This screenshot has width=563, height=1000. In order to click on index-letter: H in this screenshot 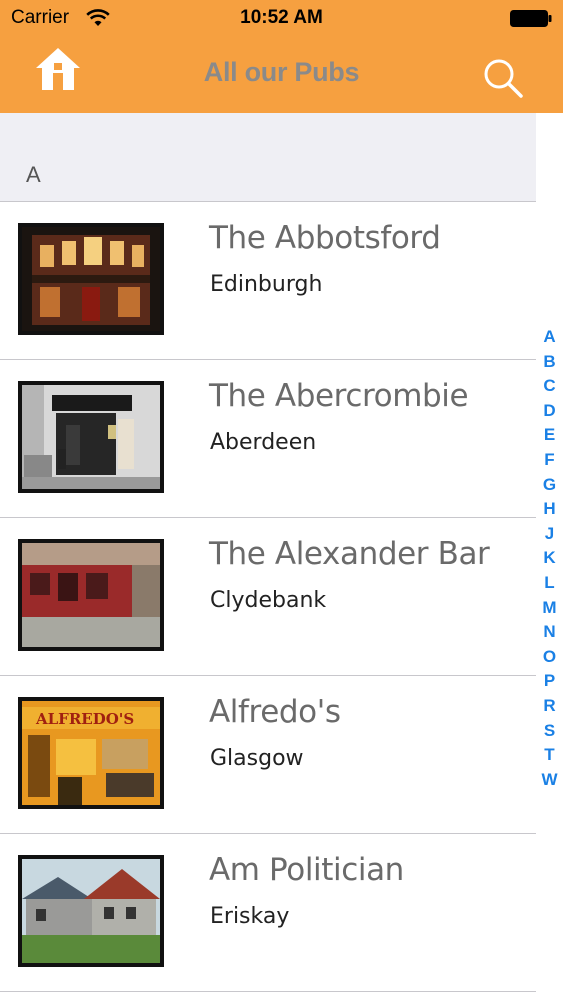, I will do `click(549, 509)`.